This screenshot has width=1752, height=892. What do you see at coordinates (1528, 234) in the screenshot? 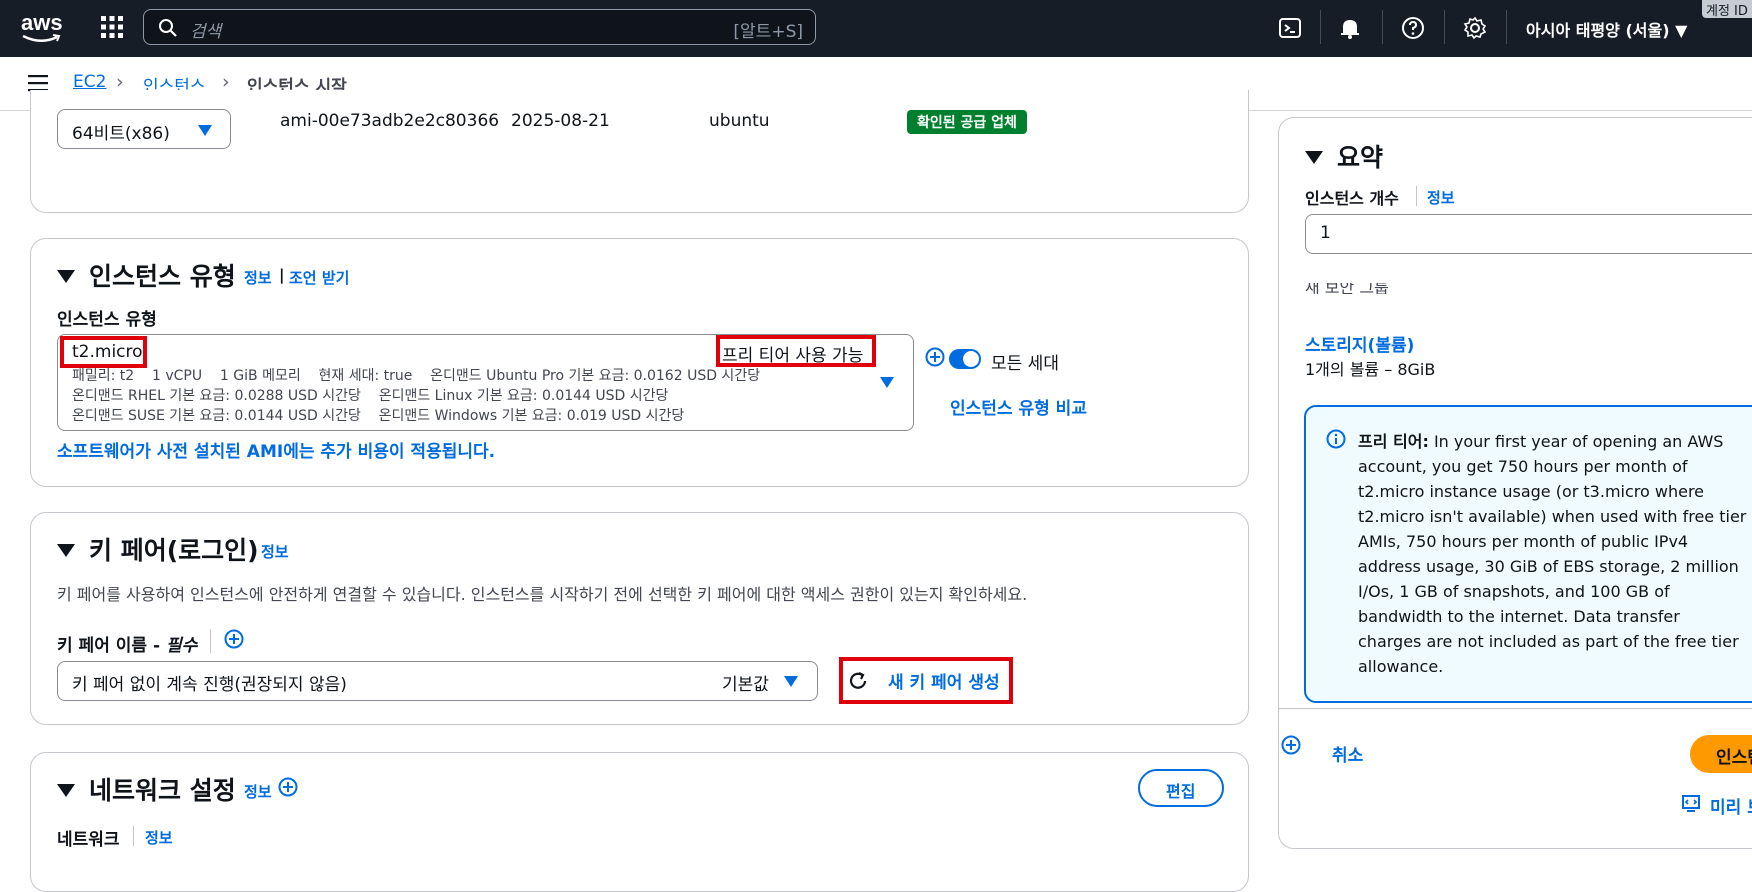
I see `instance-count-input: 1` at bounding box center [1528, 234].